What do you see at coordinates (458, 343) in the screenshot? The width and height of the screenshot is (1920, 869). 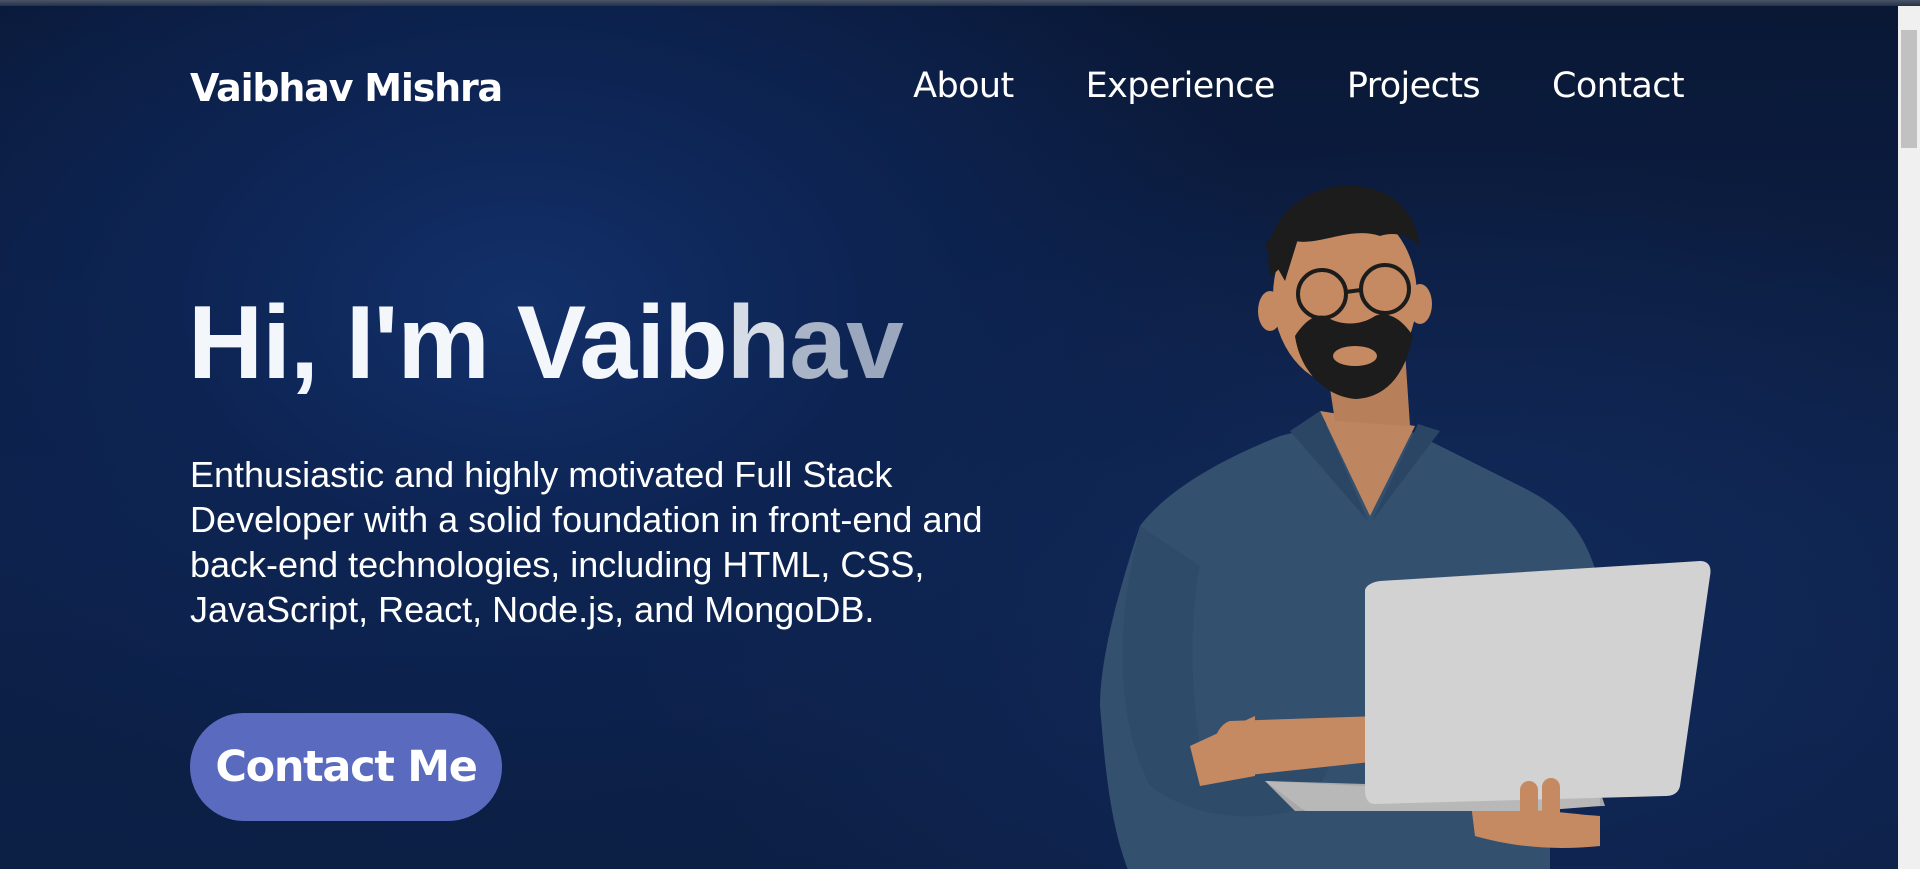 I see `heading-typed-part: Hi, I'm Vaib` at bounding box center [458, 343].